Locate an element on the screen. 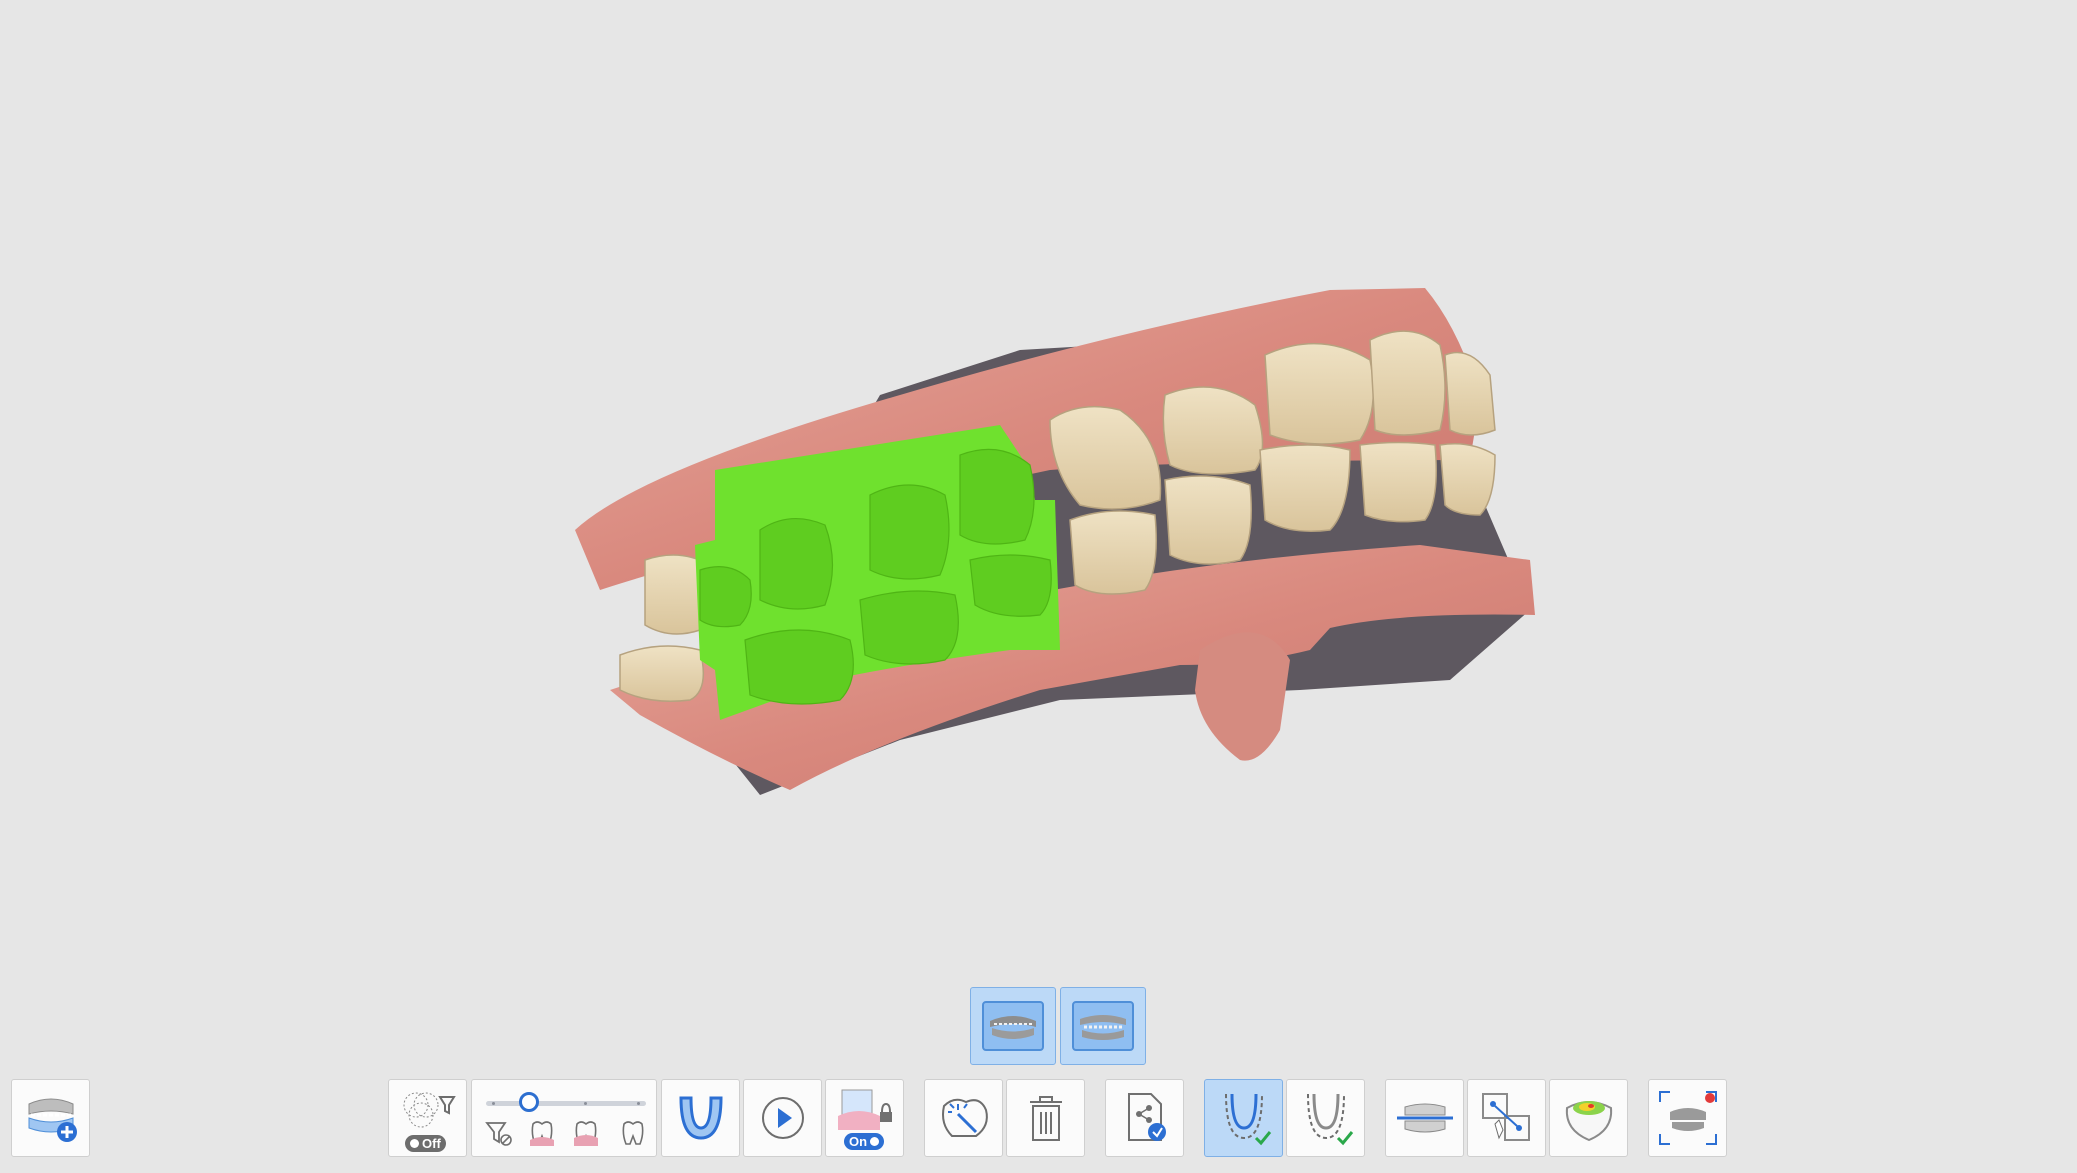 The image size is (2077, 1173). maxilla-mandible-bite-icon is located at coordinates (1013, 1026).